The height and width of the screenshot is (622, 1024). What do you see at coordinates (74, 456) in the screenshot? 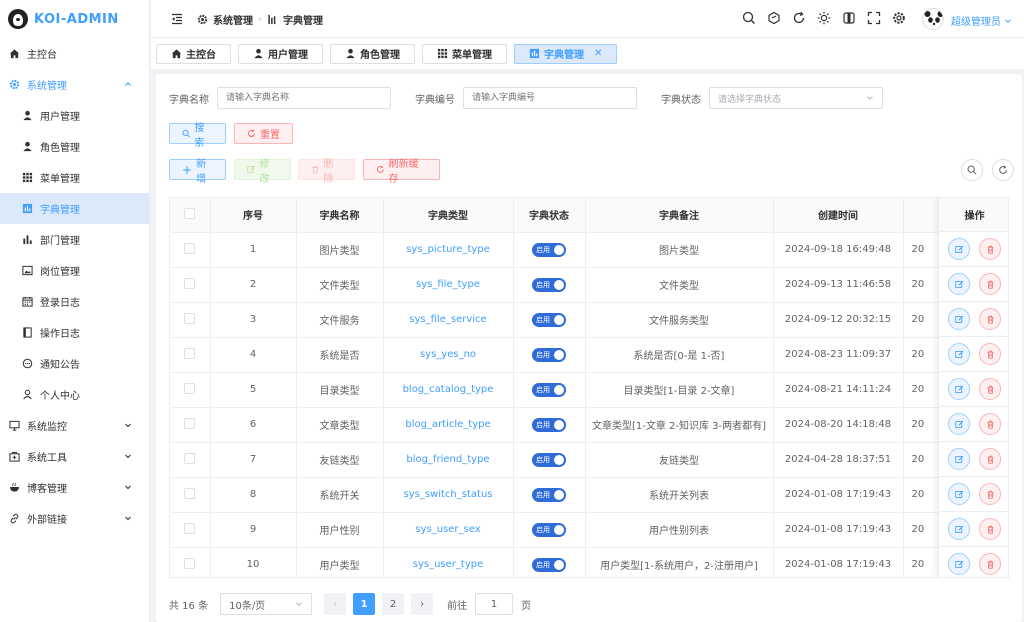
I see `sidebar-item-tools: 系统工具` at bounding box center [74, 456].